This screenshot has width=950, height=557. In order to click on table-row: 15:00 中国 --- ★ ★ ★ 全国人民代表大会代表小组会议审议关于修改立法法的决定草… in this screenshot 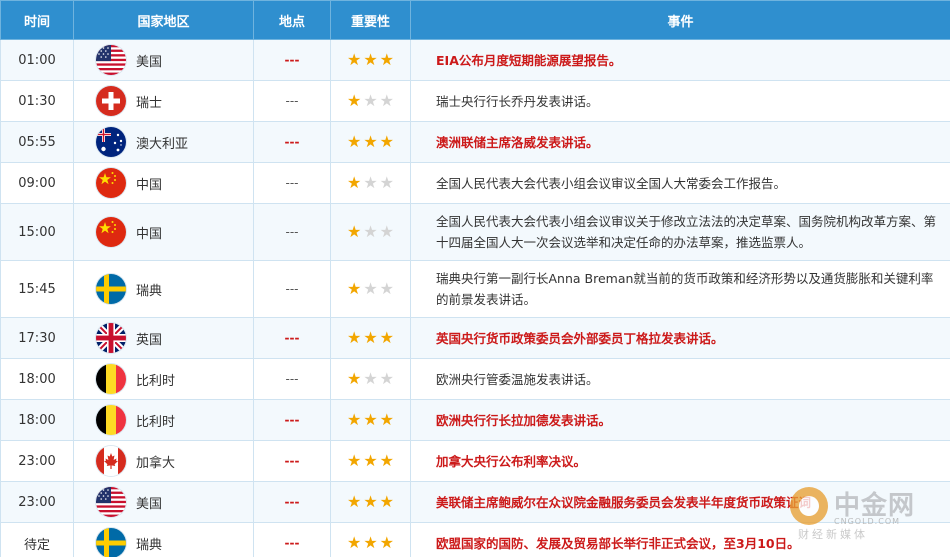, I will do `click(475, 232)`.